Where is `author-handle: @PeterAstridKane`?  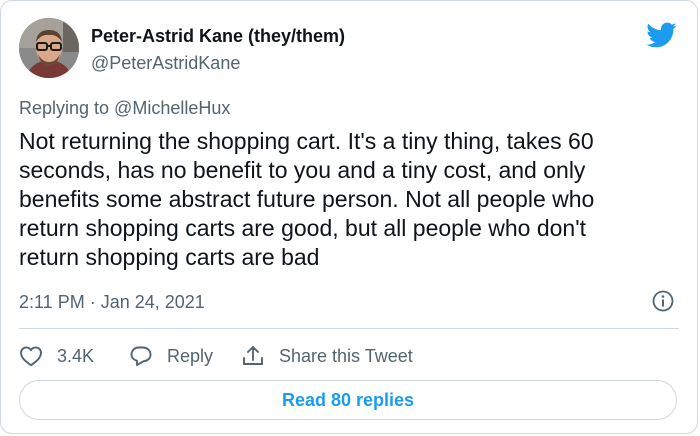 author-handle: @PeterAstridKane is located at coordinates (165, 63).